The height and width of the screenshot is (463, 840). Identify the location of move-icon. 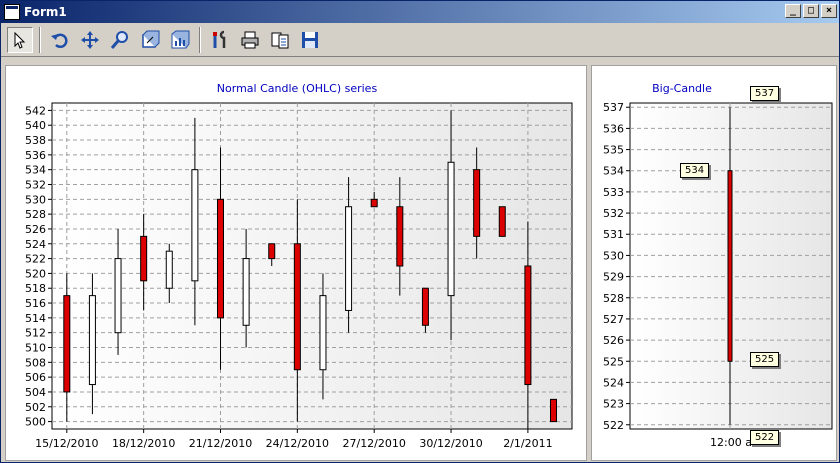
(90, 39).